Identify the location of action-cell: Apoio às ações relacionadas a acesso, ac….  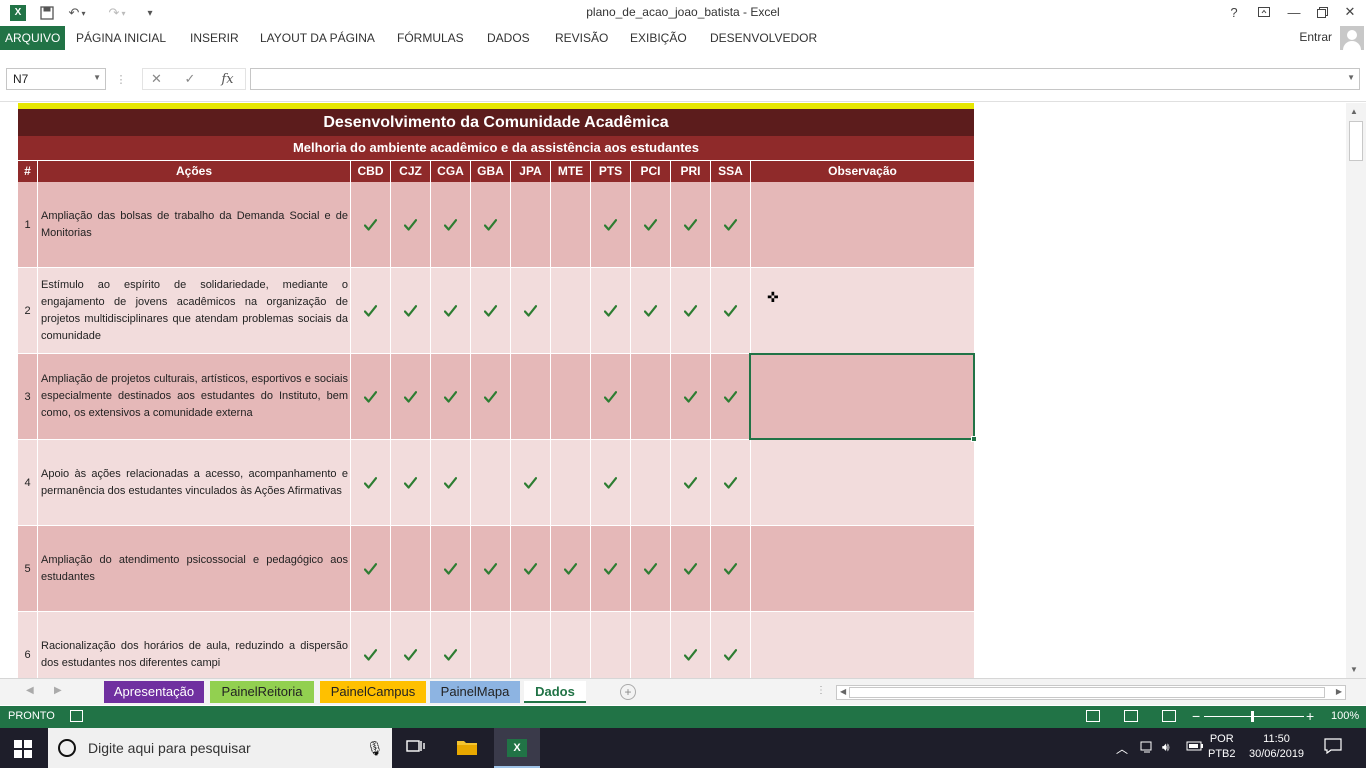
(194, 483).